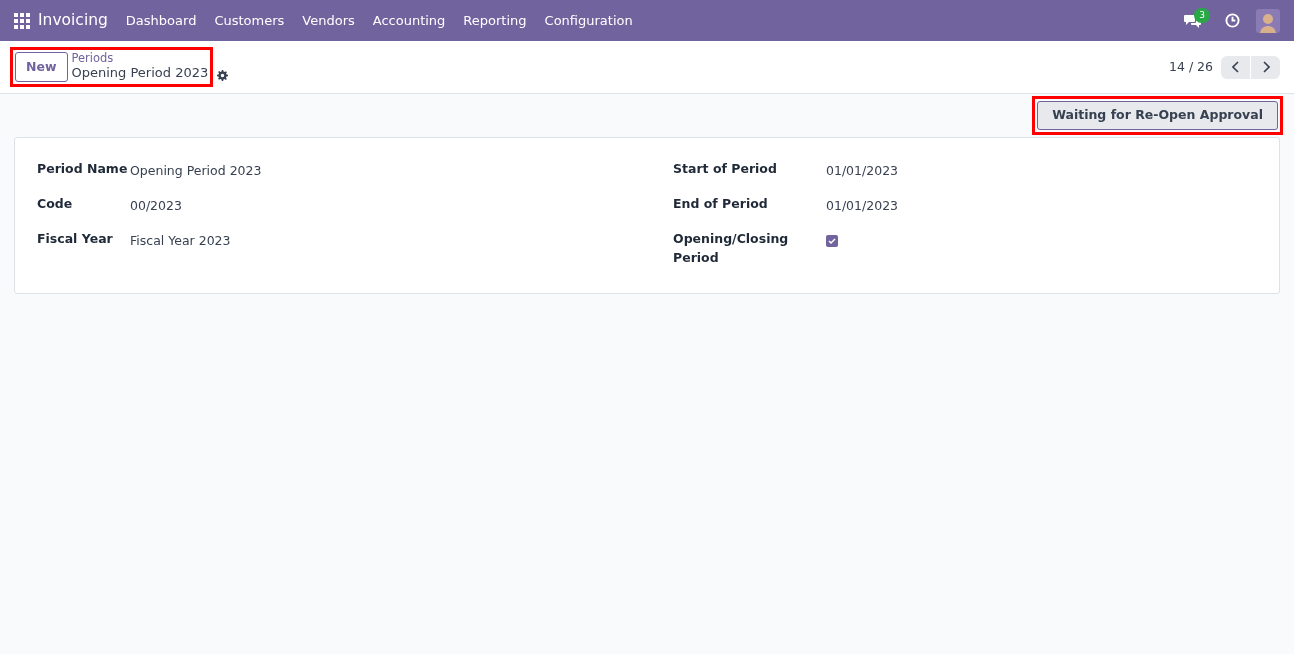  Describe the element at coordinates (1268, 20) in the screenshot. I see `user-avatar` at that location.